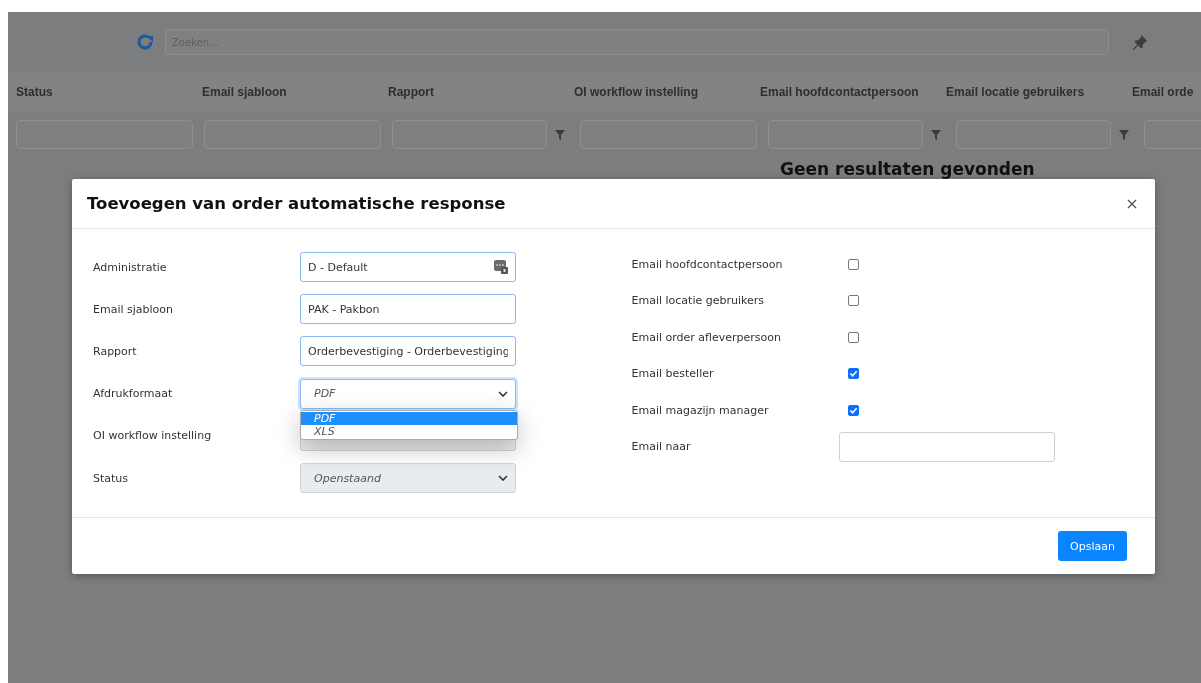  Describe the element at coordinates (409, 431) in the screenshot. I see `dropdown-option: XLS` at that location.